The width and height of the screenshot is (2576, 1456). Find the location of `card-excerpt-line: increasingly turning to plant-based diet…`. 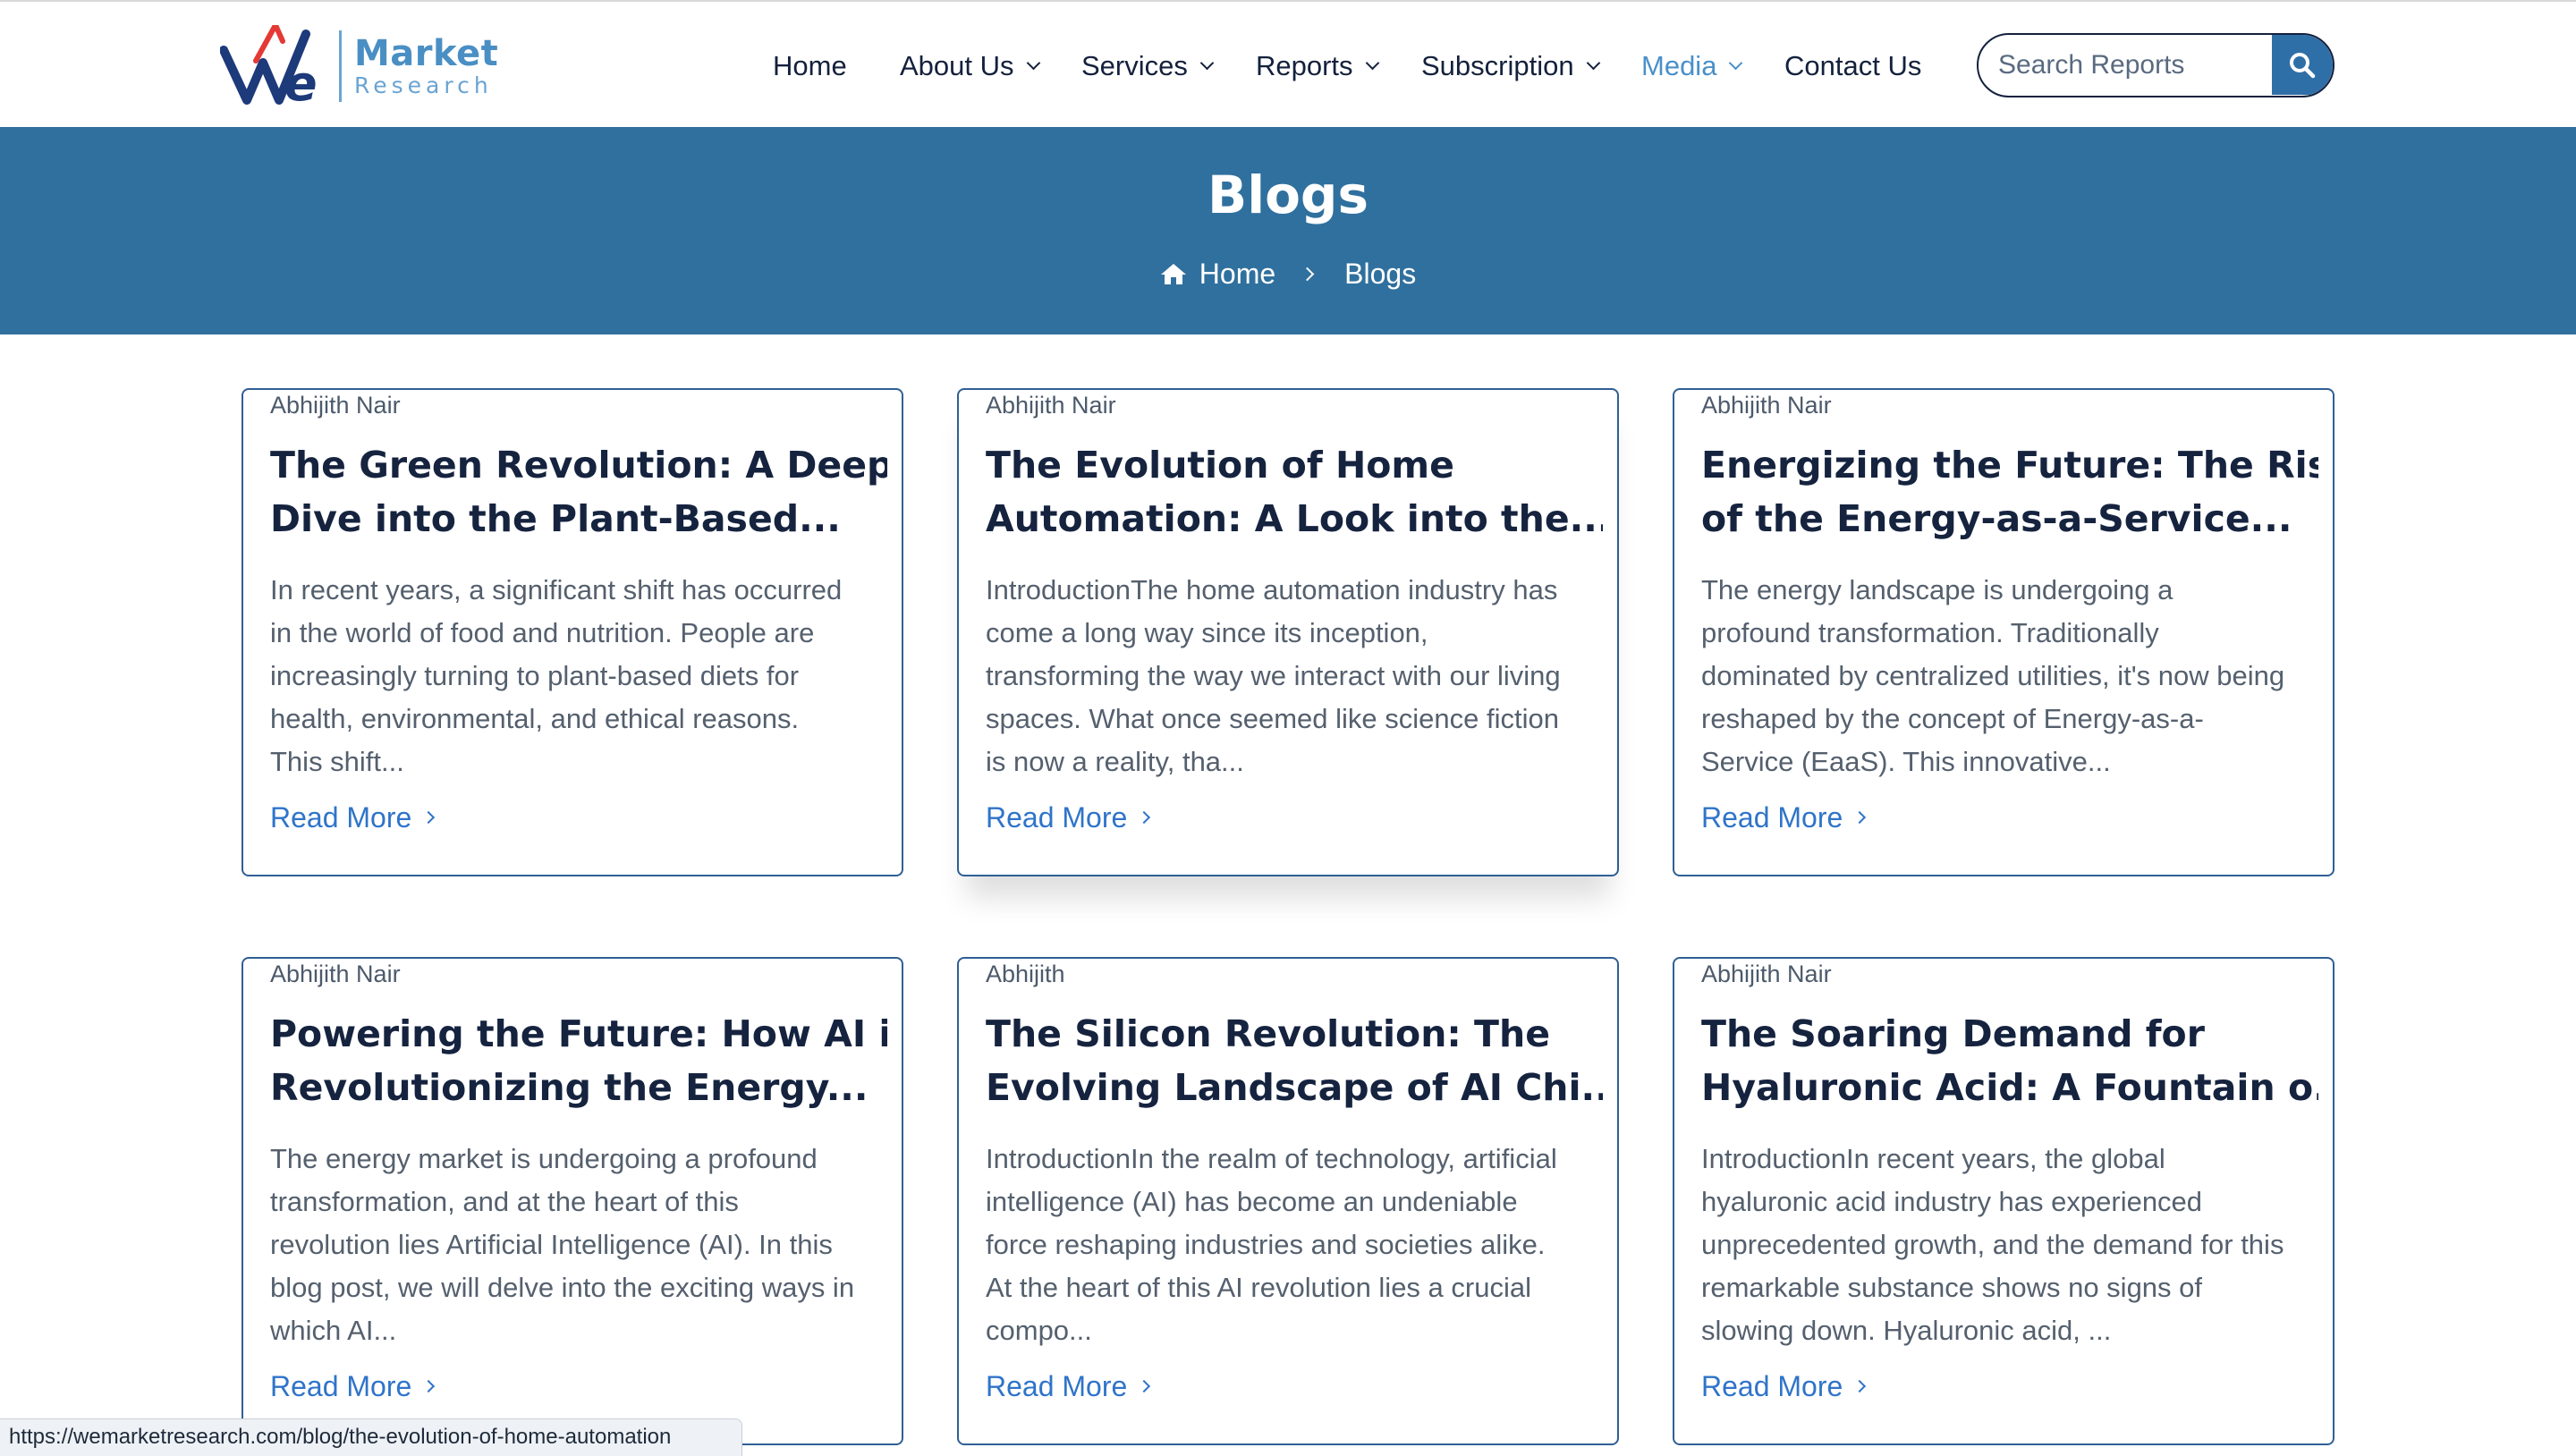

card-excerpt-line: increasingly turning to plant-based diet… is located at coordinates (535, 675).